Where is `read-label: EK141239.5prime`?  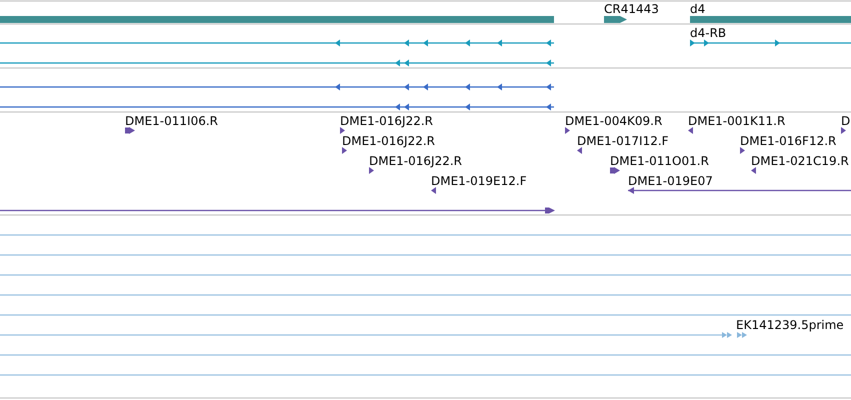
read-label: EK141239.5prime is located at coordinates (790, 325).